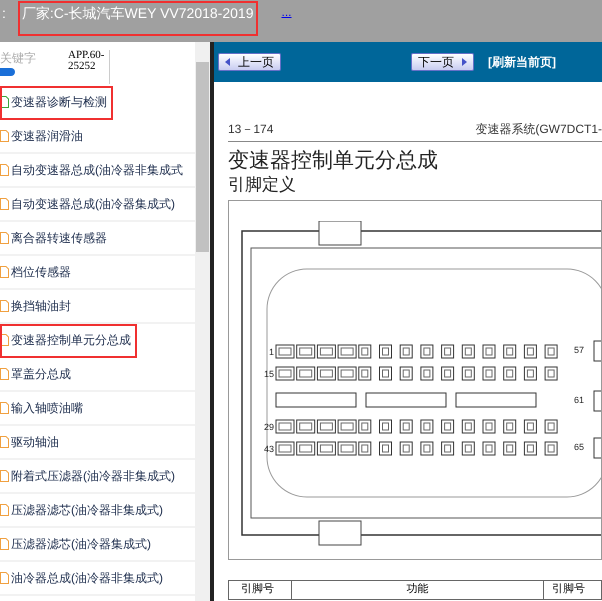  Describe the element at coordinates (269, 427) in the screenshot. I see `pin-number: 29` at that location.